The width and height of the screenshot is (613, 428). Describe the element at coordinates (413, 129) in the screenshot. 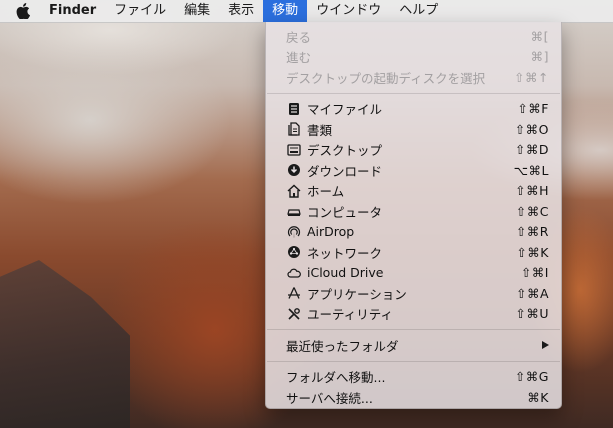

I see `menu-item-documents: 書類 ⇧⌘O` at that location.